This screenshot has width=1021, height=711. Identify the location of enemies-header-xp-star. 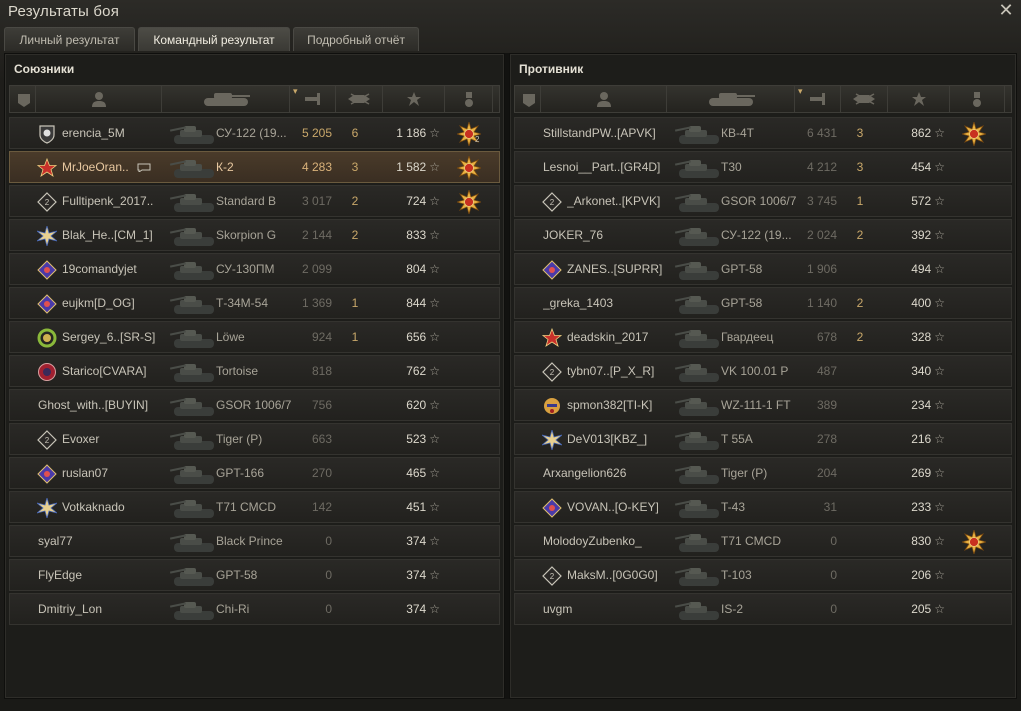
(919, 99).